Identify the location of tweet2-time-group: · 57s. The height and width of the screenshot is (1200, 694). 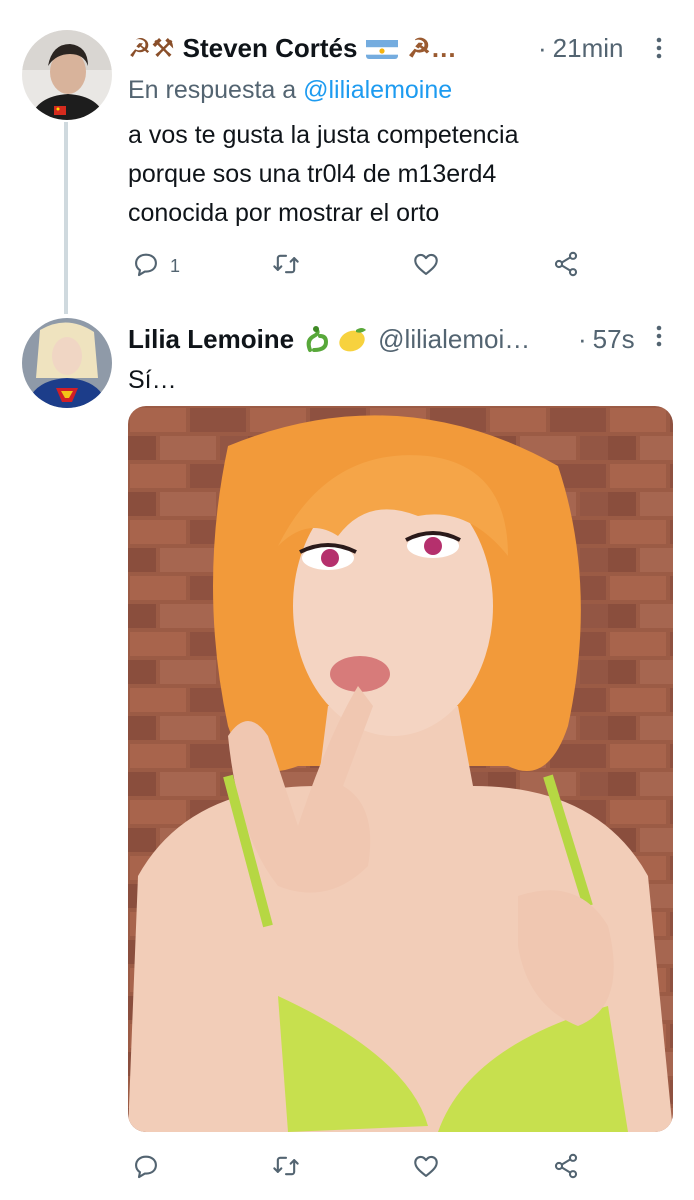
(606, 339).